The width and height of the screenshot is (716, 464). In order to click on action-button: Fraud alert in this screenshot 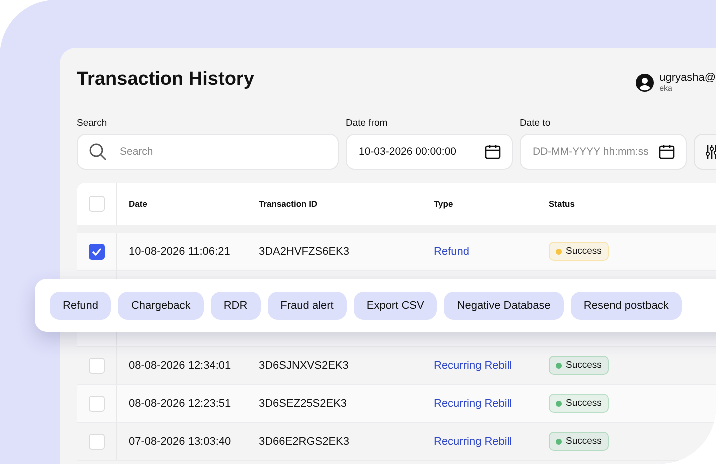, I will do `click(307, 306)`.